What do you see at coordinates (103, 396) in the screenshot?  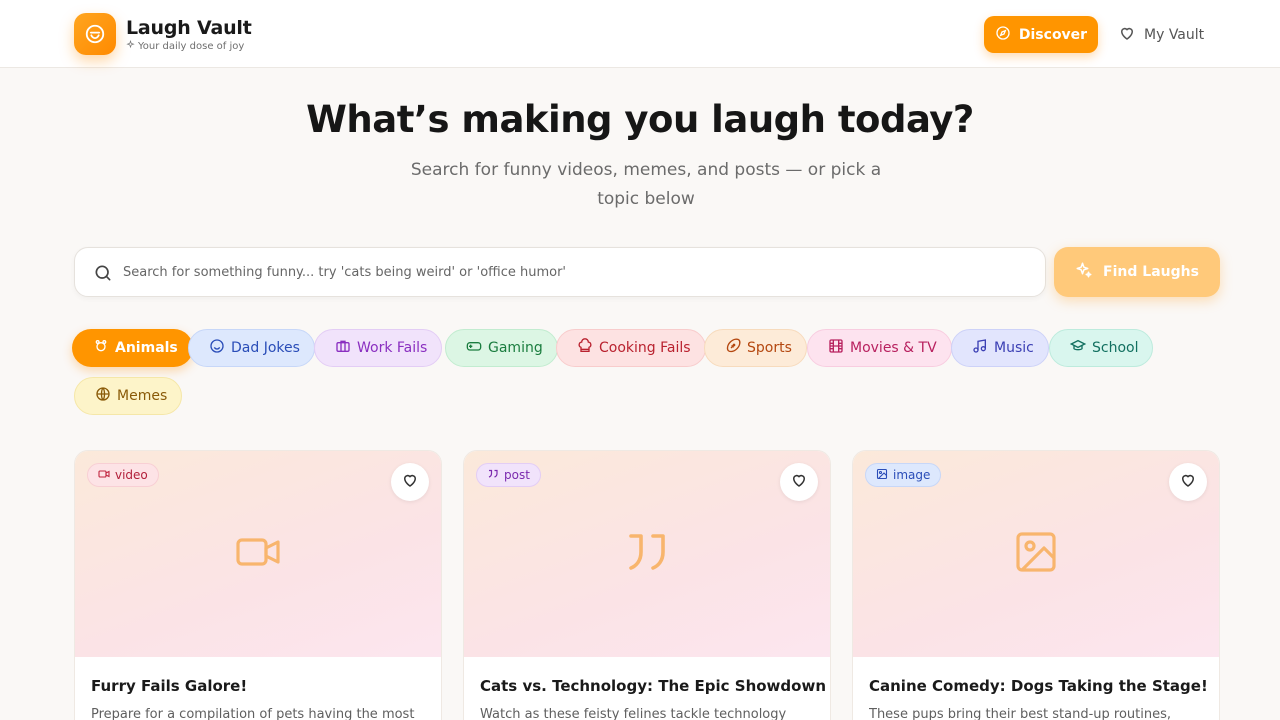 I see `globe-icon` at bounding box center [103, 396].